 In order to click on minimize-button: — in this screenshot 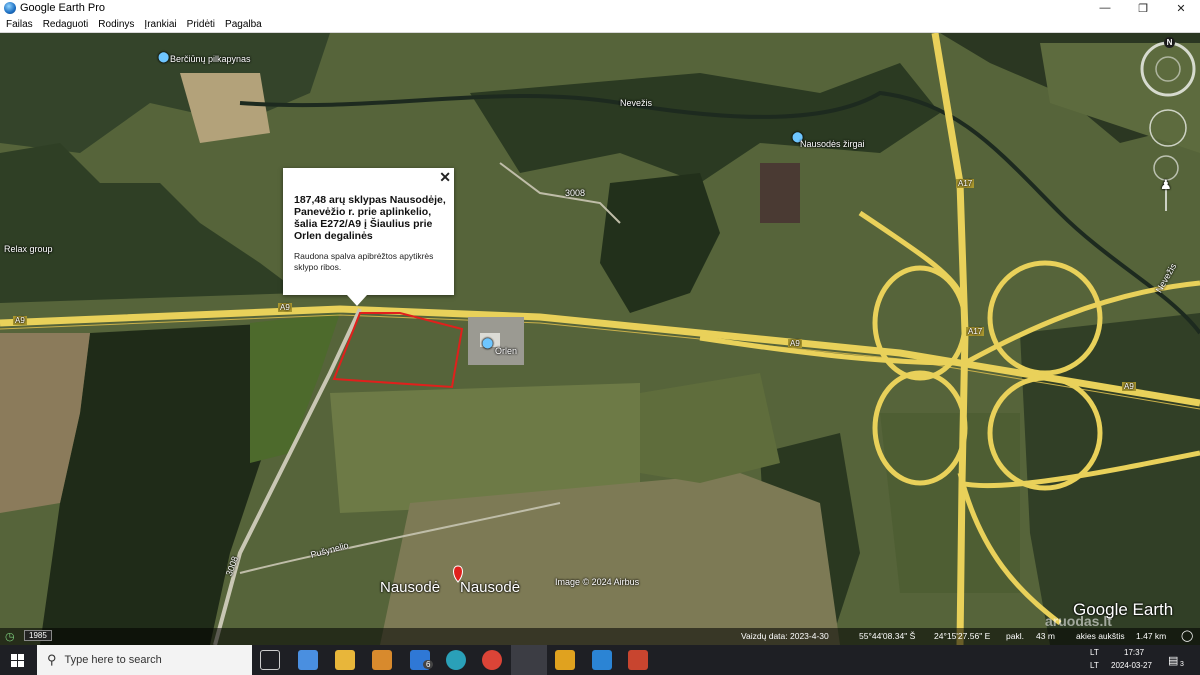, I will do `click(1105, 8)`.